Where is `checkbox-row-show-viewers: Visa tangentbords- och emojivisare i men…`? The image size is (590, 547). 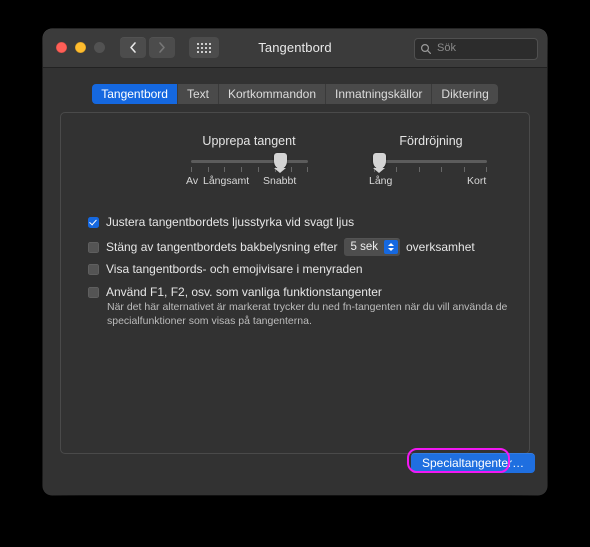
checkbox-row-show-viewers: Visa tangentbords- och emojivisare i men… is located at coordinates (225, 269).